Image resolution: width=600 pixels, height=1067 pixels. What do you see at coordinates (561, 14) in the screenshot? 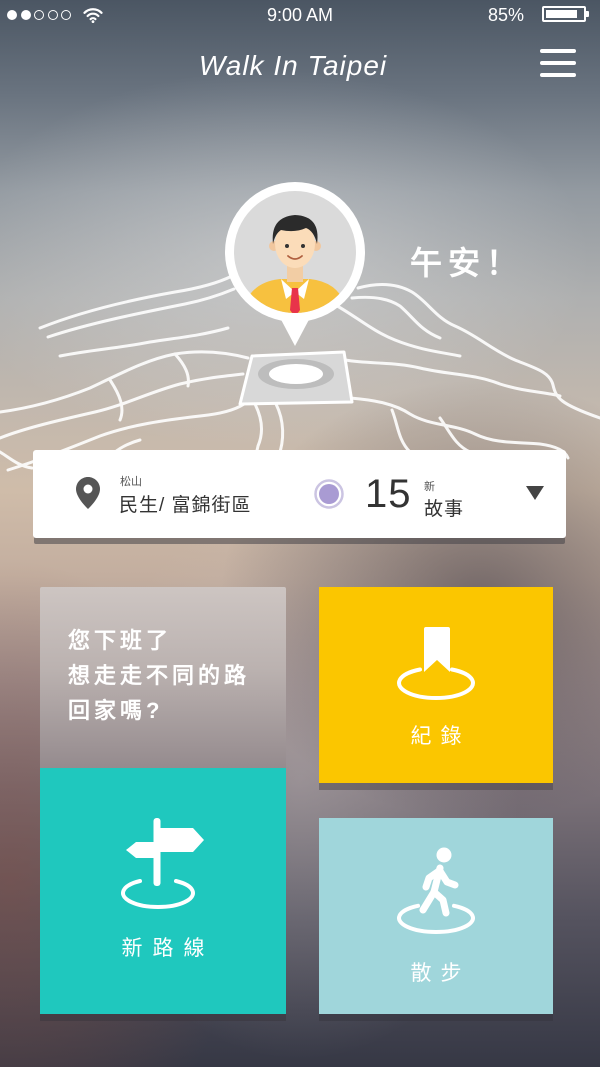
I see `battery-fill` at bounding box center [561, 14].